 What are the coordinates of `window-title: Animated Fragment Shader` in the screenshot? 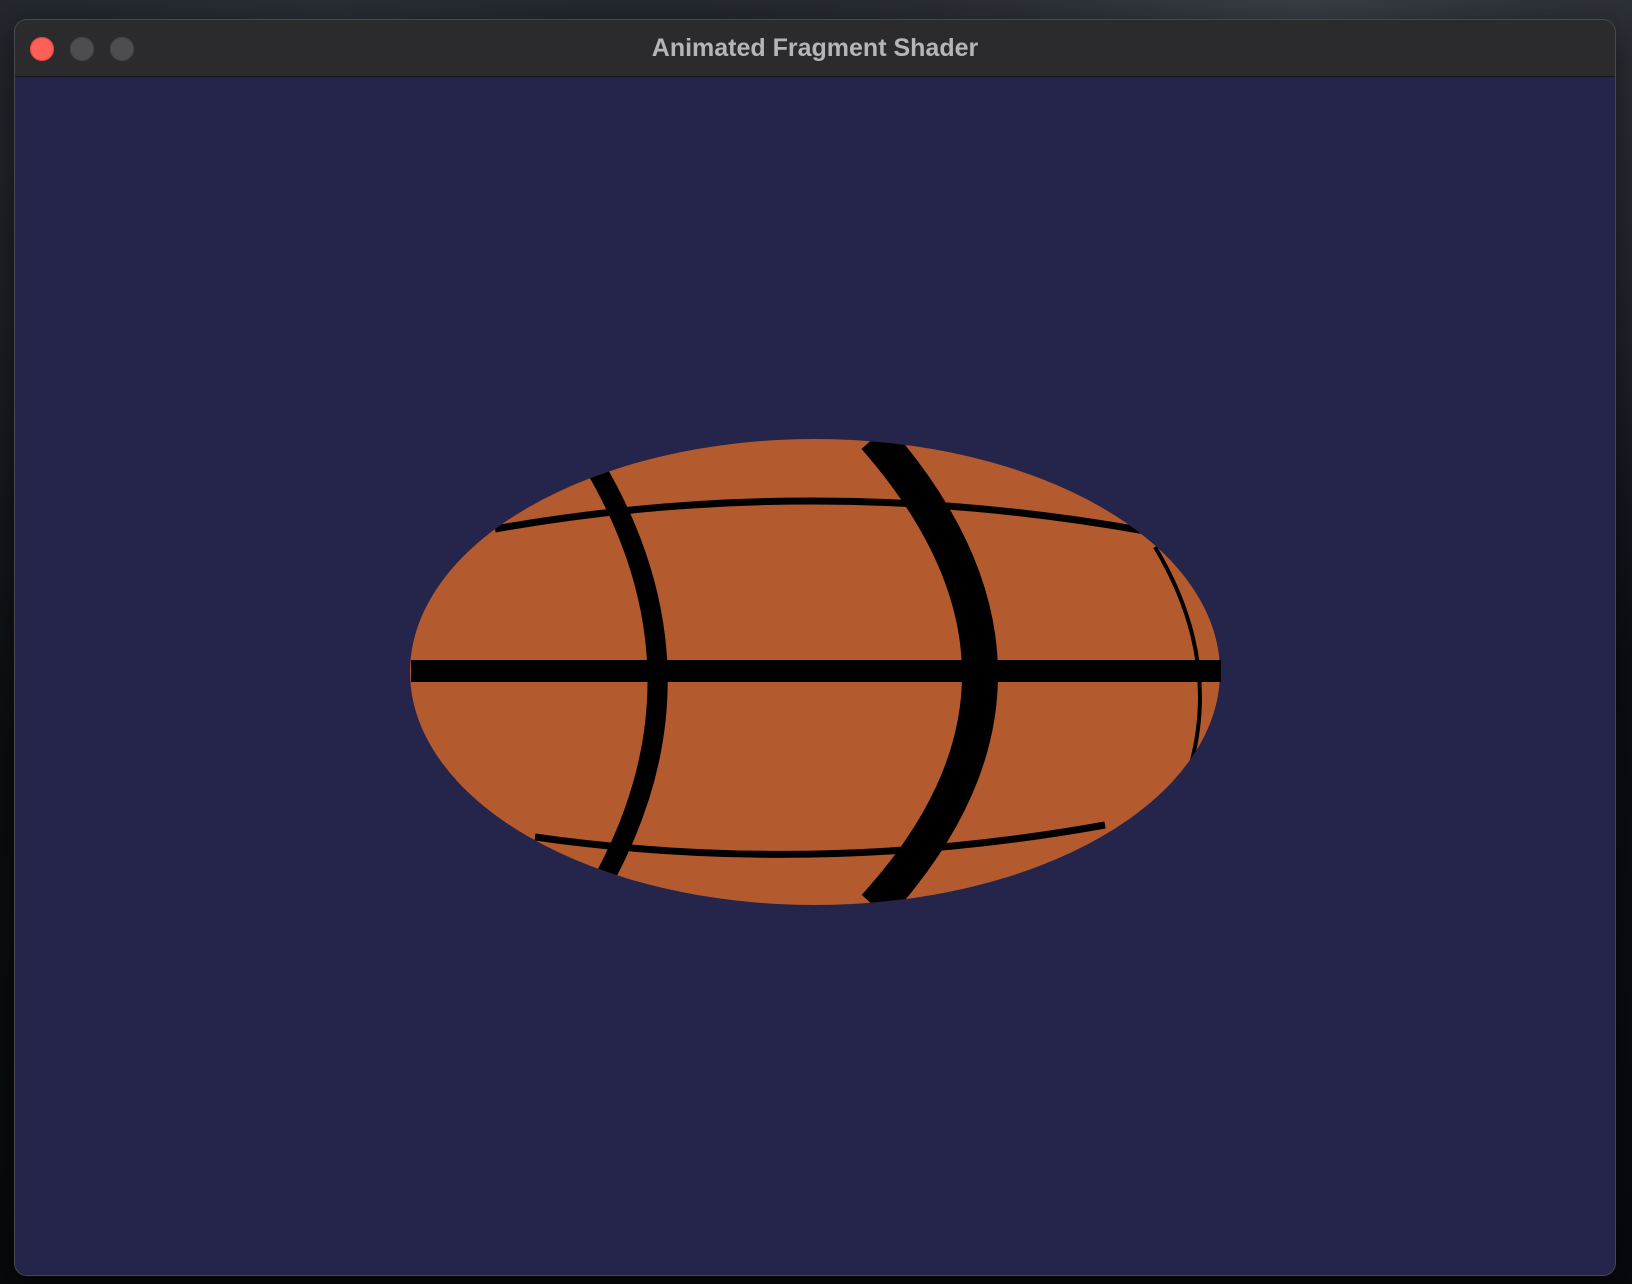 It's located at (815, 48).